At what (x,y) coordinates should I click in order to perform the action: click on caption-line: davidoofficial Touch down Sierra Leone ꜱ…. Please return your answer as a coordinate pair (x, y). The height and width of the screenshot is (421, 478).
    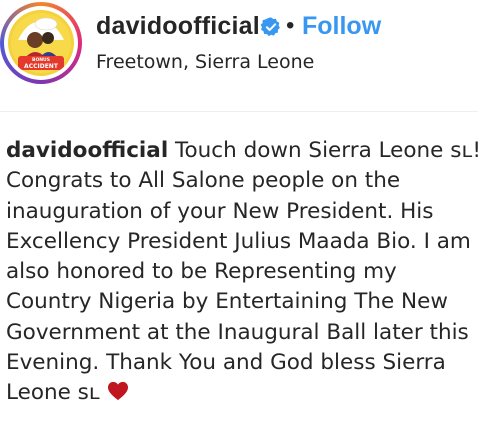
    Looking at the image, I should click on (242, 150).